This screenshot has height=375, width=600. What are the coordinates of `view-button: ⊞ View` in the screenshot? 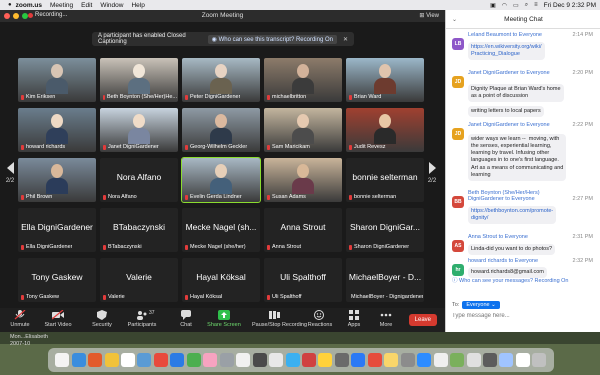 It's located at (429, 15).